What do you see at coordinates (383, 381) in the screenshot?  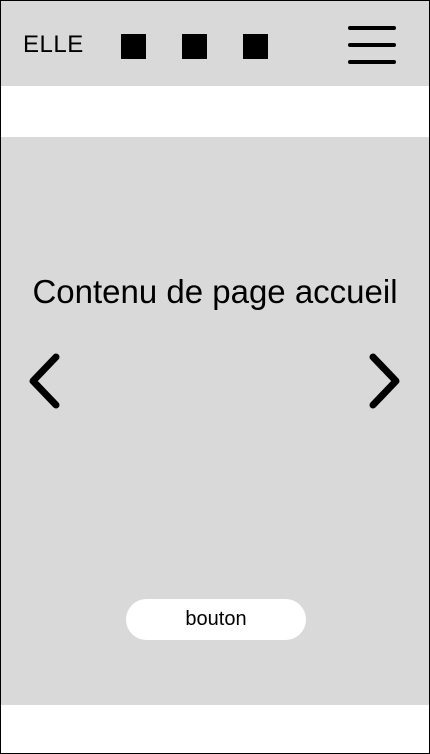 I see `chevron-right-icon` at bounding box center [383, 381].